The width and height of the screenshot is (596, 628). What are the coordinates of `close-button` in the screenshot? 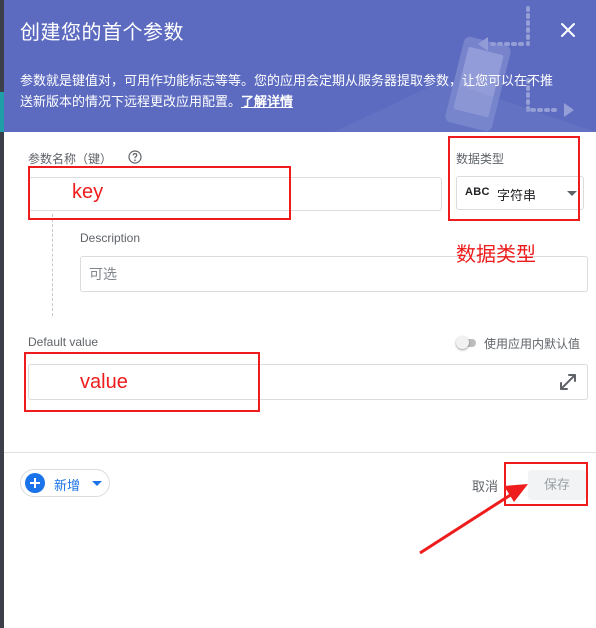 It's located at (568, 30).